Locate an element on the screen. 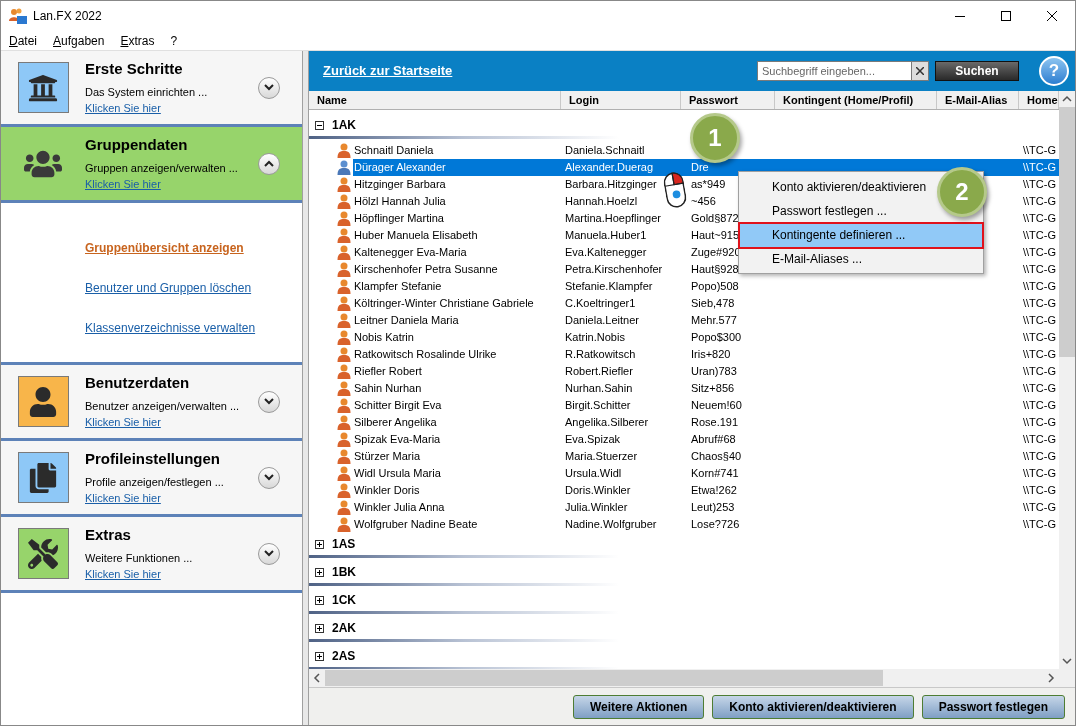  window-title: Lan.FX 2022 is located at coordinates (67, 16).